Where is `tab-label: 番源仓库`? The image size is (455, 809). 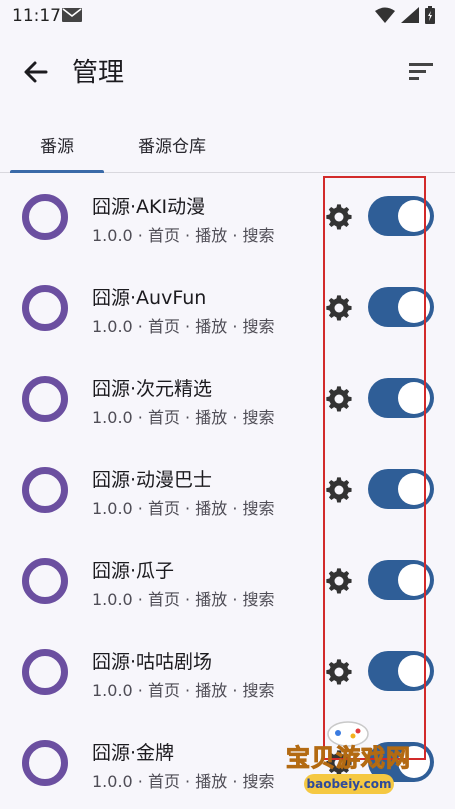
tab-label: 番源仓库 is located at coordinates (172, 146).